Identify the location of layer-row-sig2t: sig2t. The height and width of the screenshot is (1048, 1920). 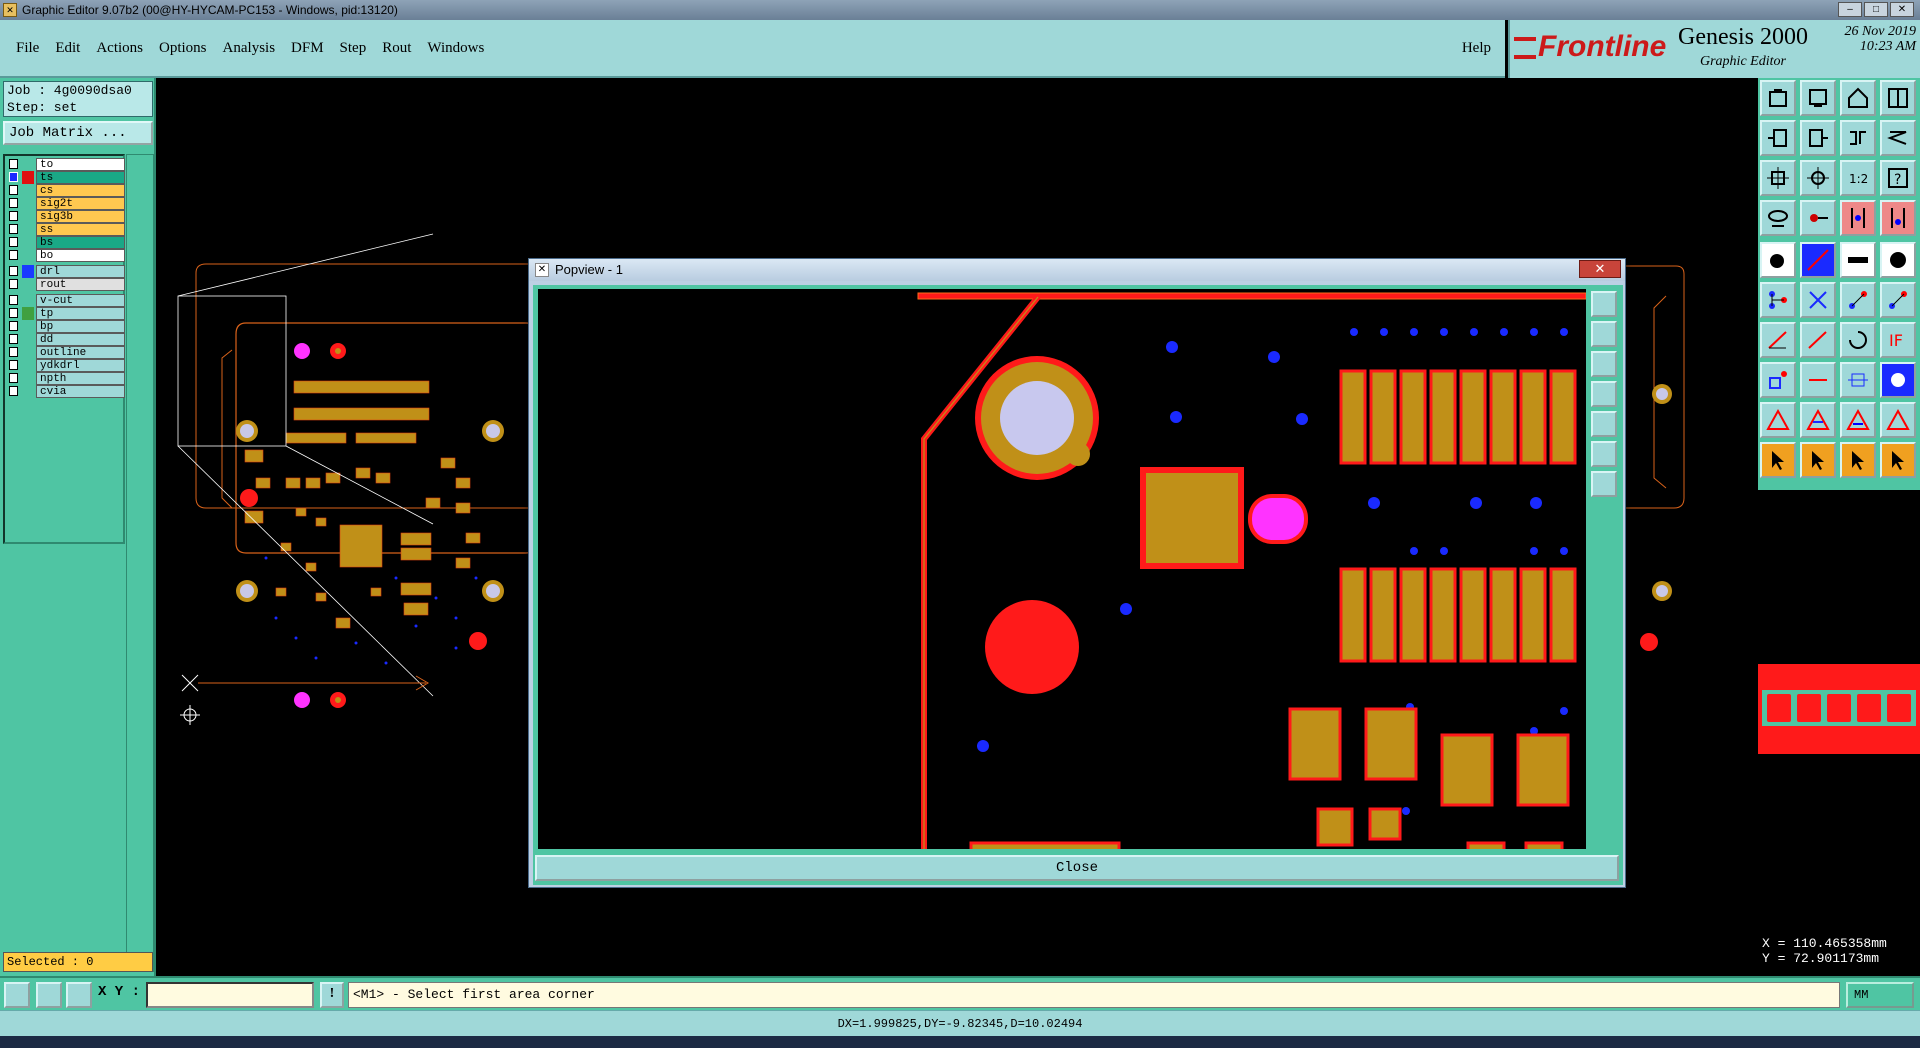
(66, 204).